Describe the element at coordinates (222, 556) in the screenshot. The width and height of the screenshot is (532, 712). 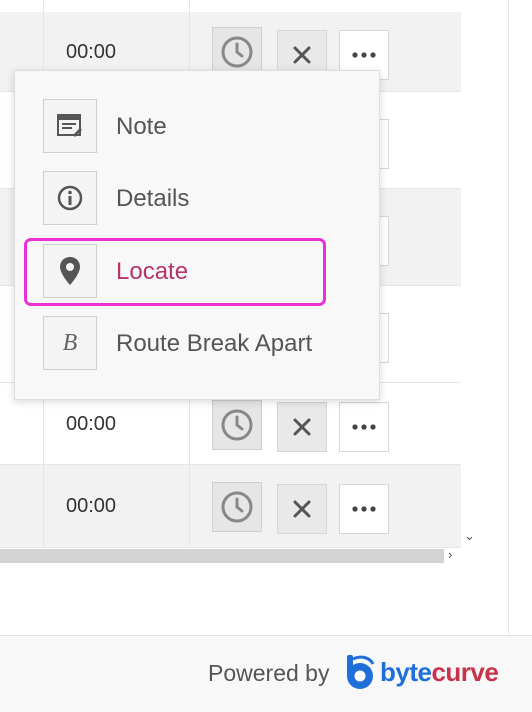
I see `horizontal-scroll-thumb` at that location.